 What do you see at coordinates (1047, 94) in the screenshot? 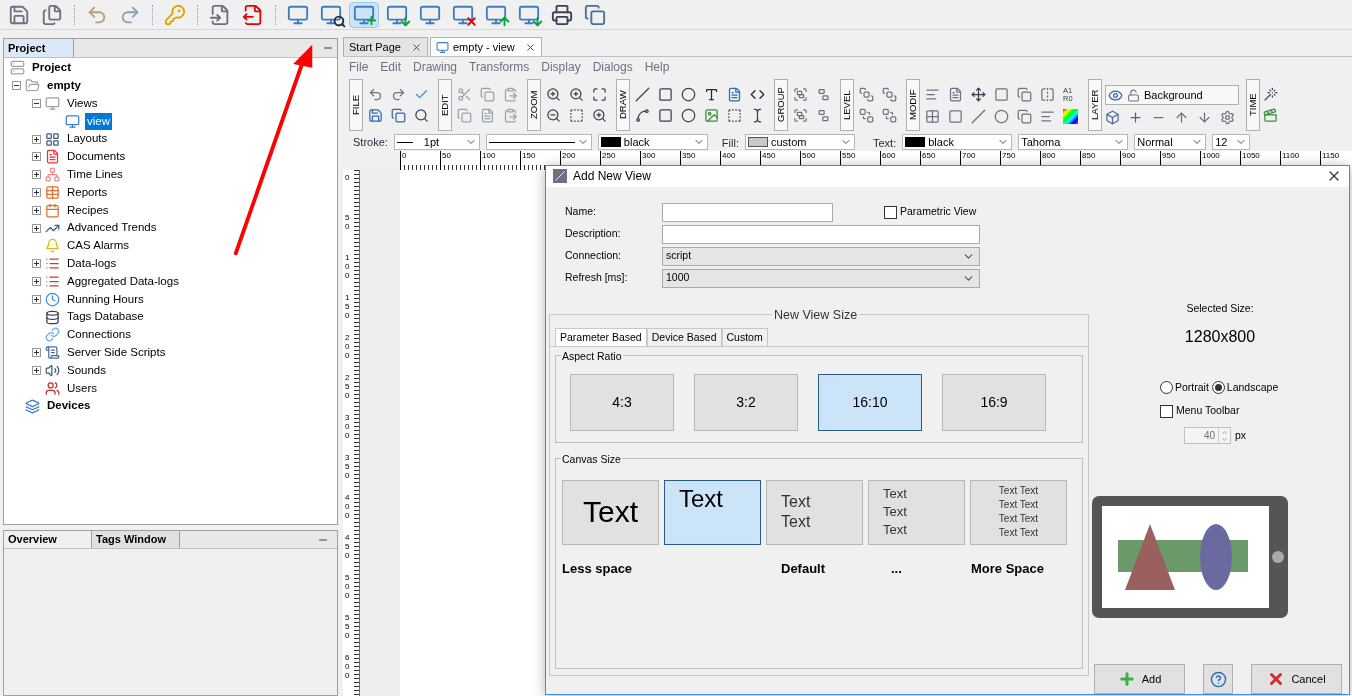
I see `flip-icon` at bounding box center [1047, 94].